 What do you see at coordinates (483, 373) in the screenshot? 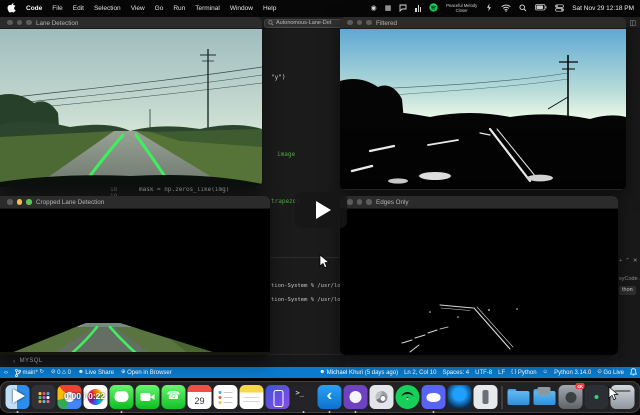
I see `encoding-item: UTF-8` at bounding box center [483, 373].